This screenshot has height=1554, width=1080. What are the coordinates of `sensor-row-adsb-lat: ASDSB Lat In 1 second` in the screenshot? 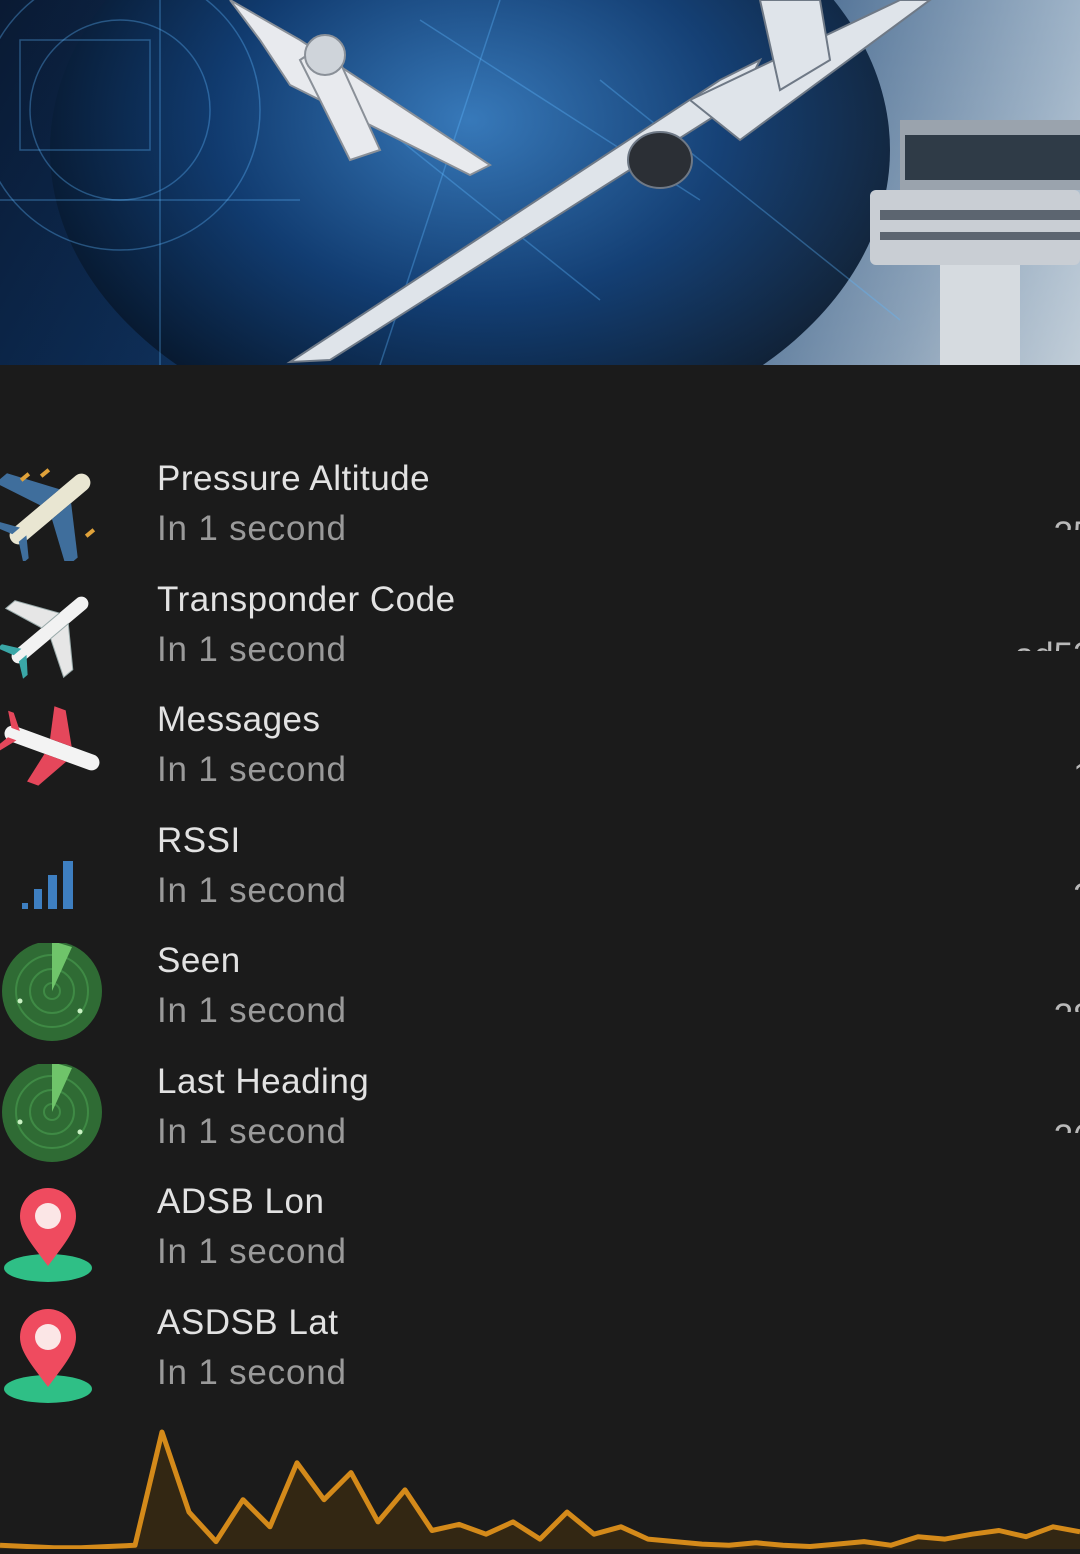 It's located at (540, 1359).